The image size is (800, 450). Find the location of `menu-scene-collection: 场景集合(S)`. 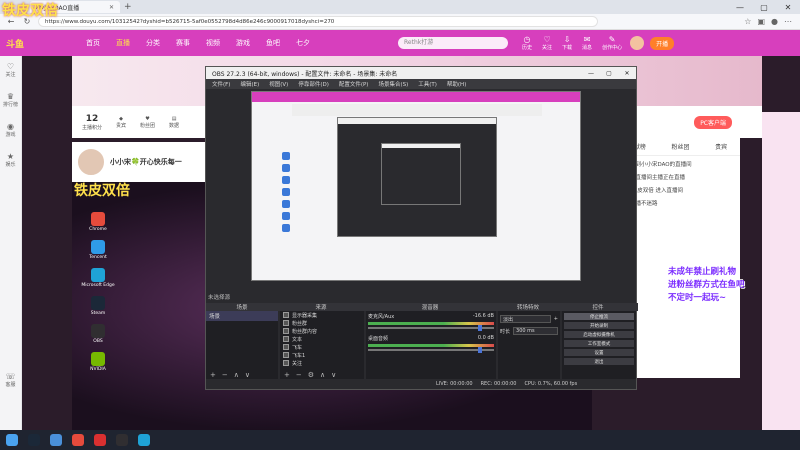

menu-scene-collection: 场景集合(S) is located at coordinates (393, 84).